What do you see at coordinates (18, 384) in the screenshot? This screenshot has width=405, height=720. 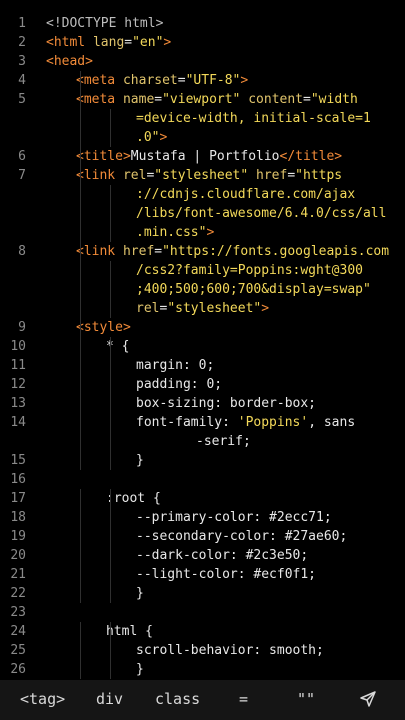 I see `line-number: 12` at bounding box center [18, 384].